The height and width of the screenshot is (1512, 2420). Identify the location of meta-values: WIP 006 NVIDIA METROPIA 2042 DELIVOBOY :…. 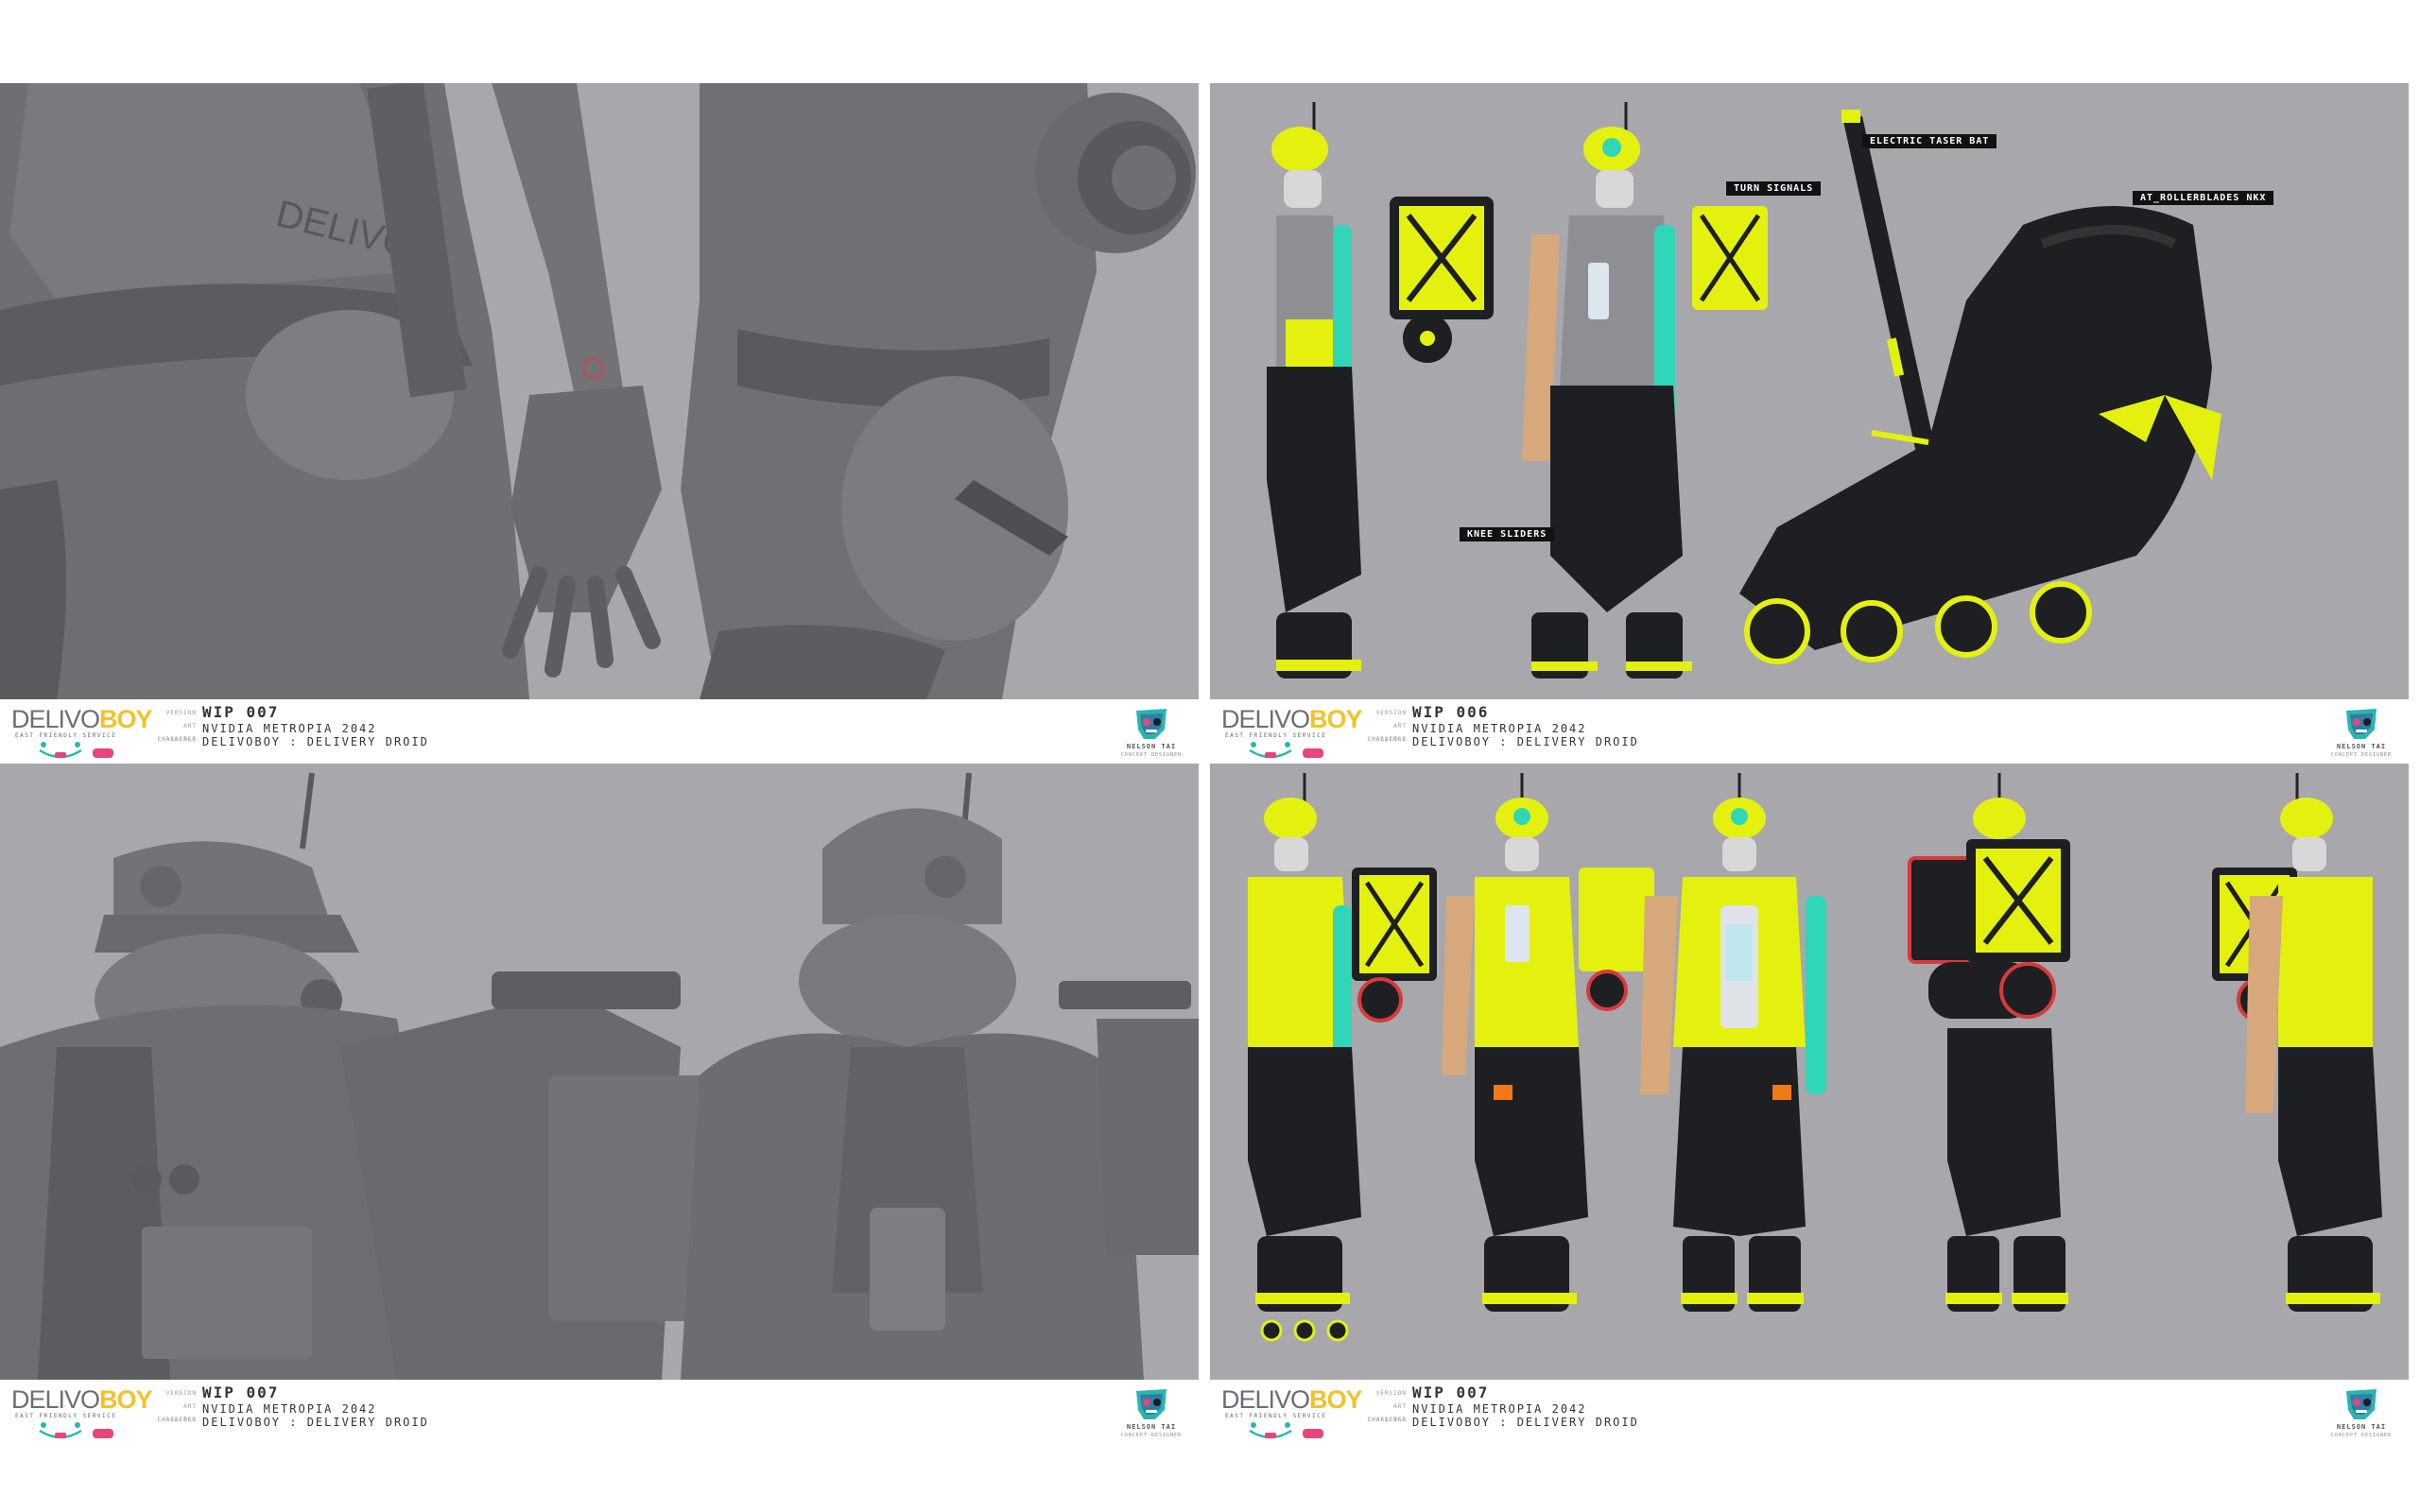
(1525, 725).